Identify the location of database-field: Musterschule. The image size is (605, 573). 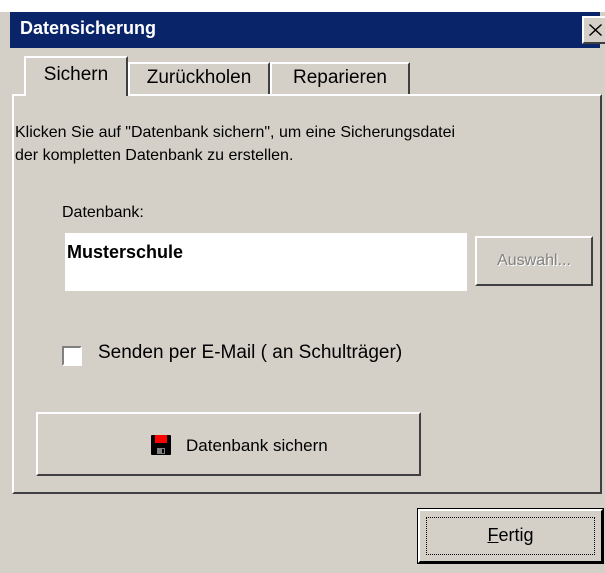
(266, 262).